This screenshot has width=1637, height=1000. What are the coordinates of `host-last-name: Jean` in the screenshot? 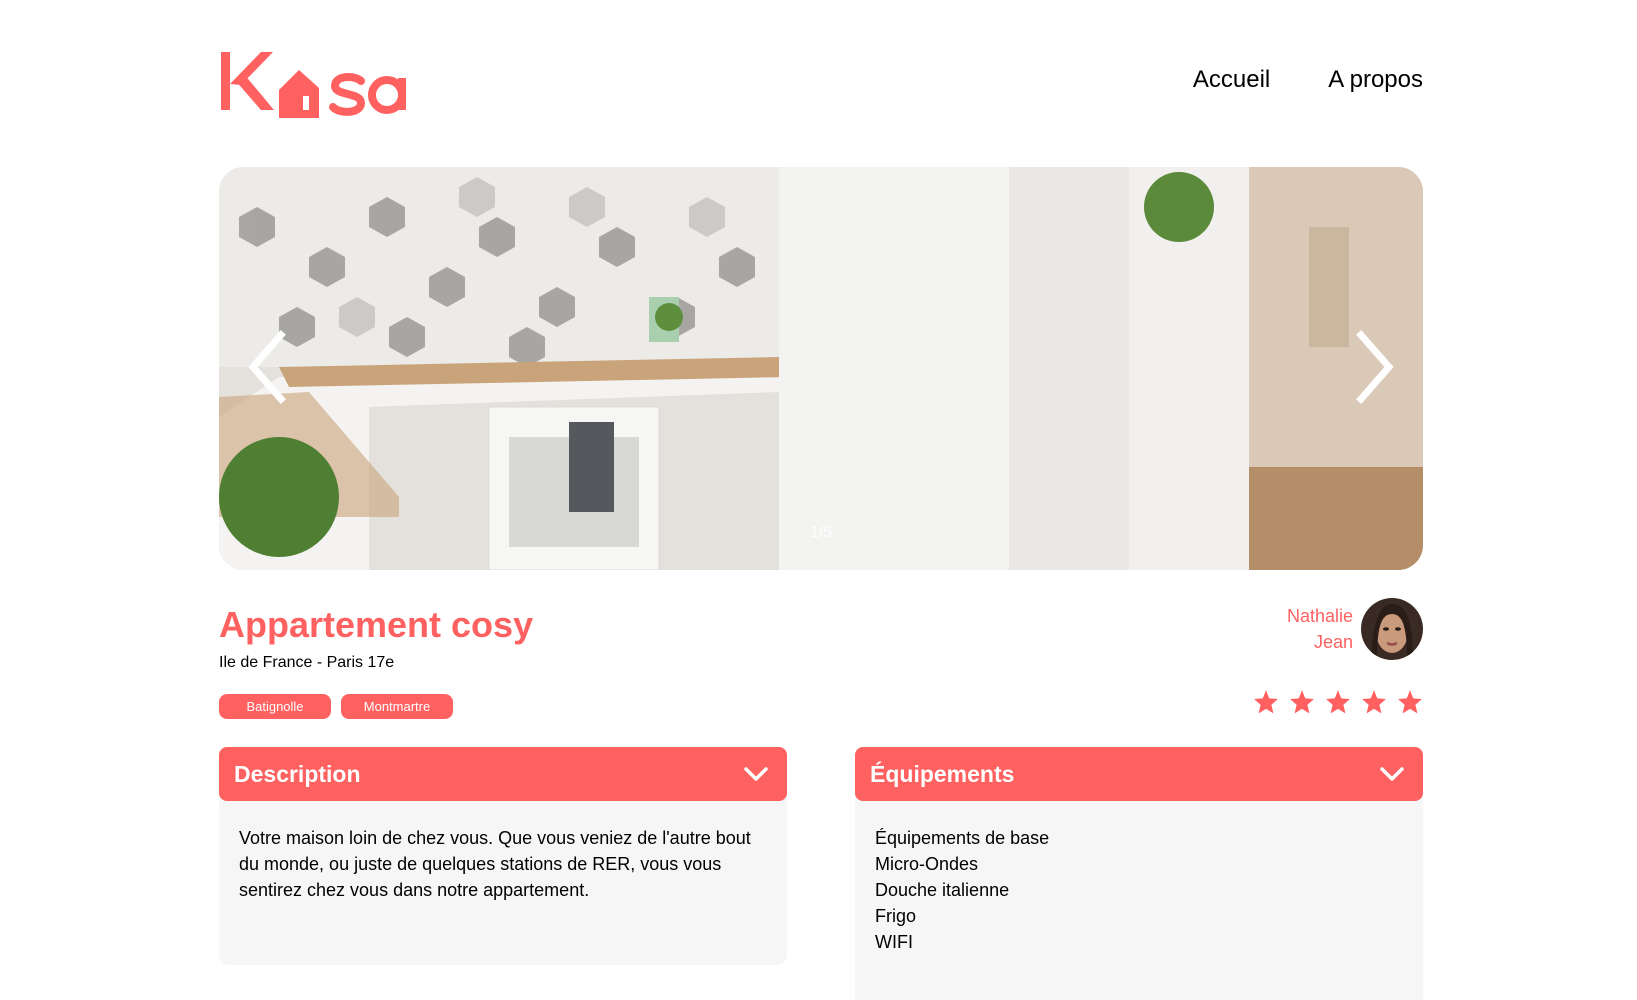 It's located at (1333, 642).